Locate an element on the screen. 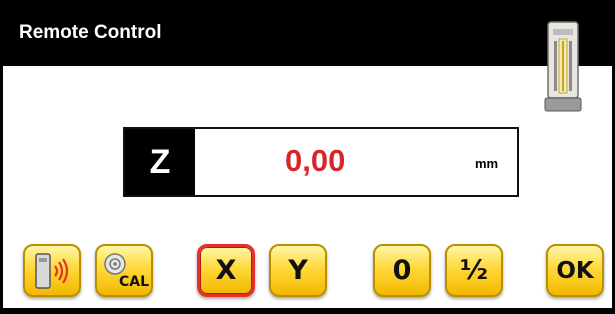 Image resolution: width=615 pixels, height=314 pixels. y-axis-button: Y is located at coordinates (298, 270).